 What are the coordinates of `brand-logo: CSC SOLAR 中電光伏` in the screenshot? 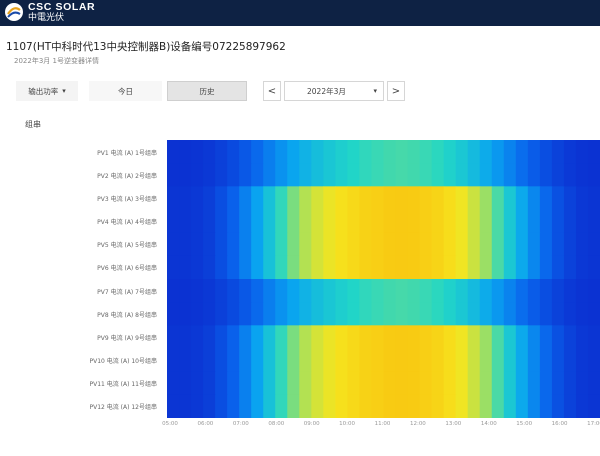 It's located at (49, 12).